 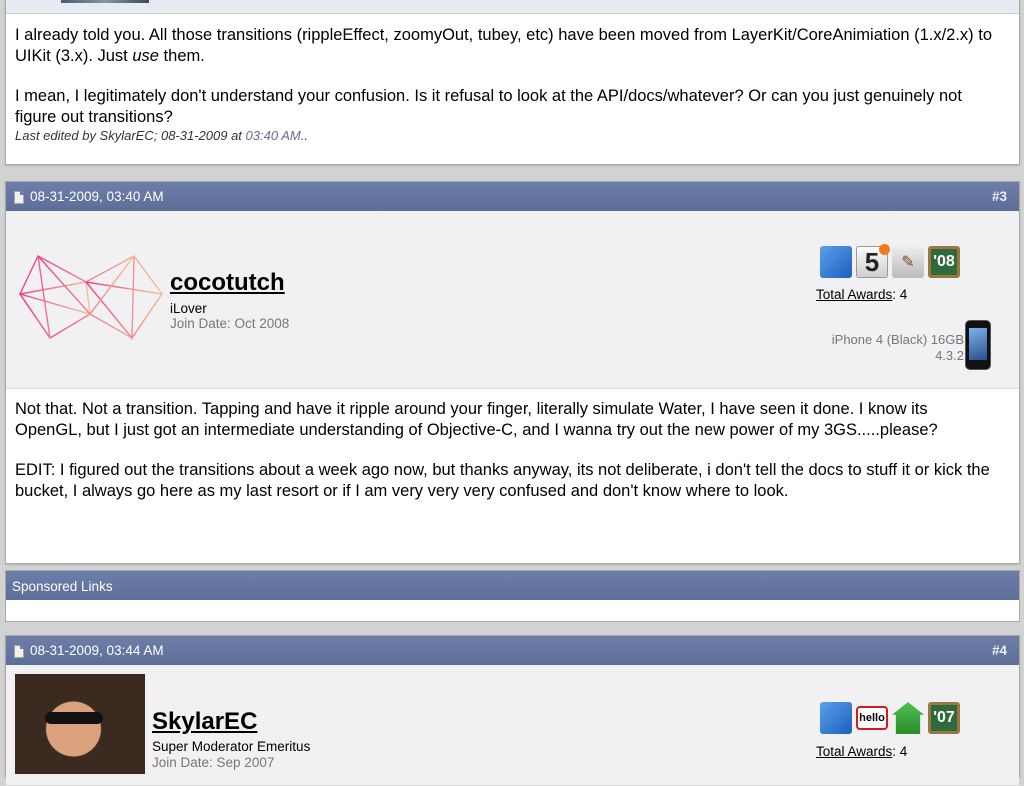 What do you see at coordinates (512, 650) in the screenshot?
I see `post-header: 08-31-2009, 03:44 AM #4` at bounding box center [512, 650].